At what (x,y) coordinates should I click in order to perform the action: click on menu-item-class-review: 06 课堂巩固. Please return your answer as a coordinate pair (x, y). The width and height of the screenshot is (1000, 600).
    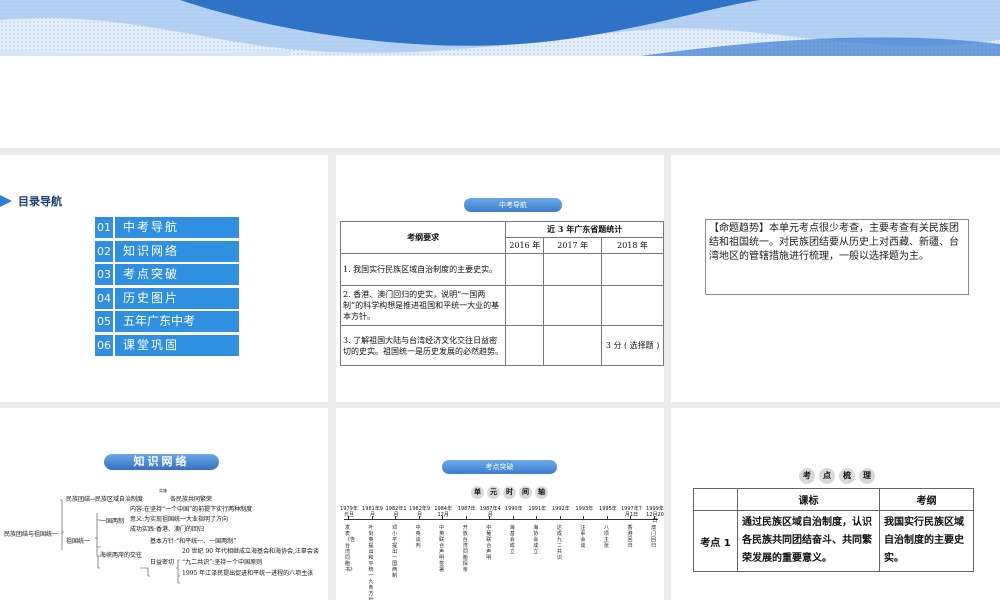
    Looking at the image, I should click on (167, 345).